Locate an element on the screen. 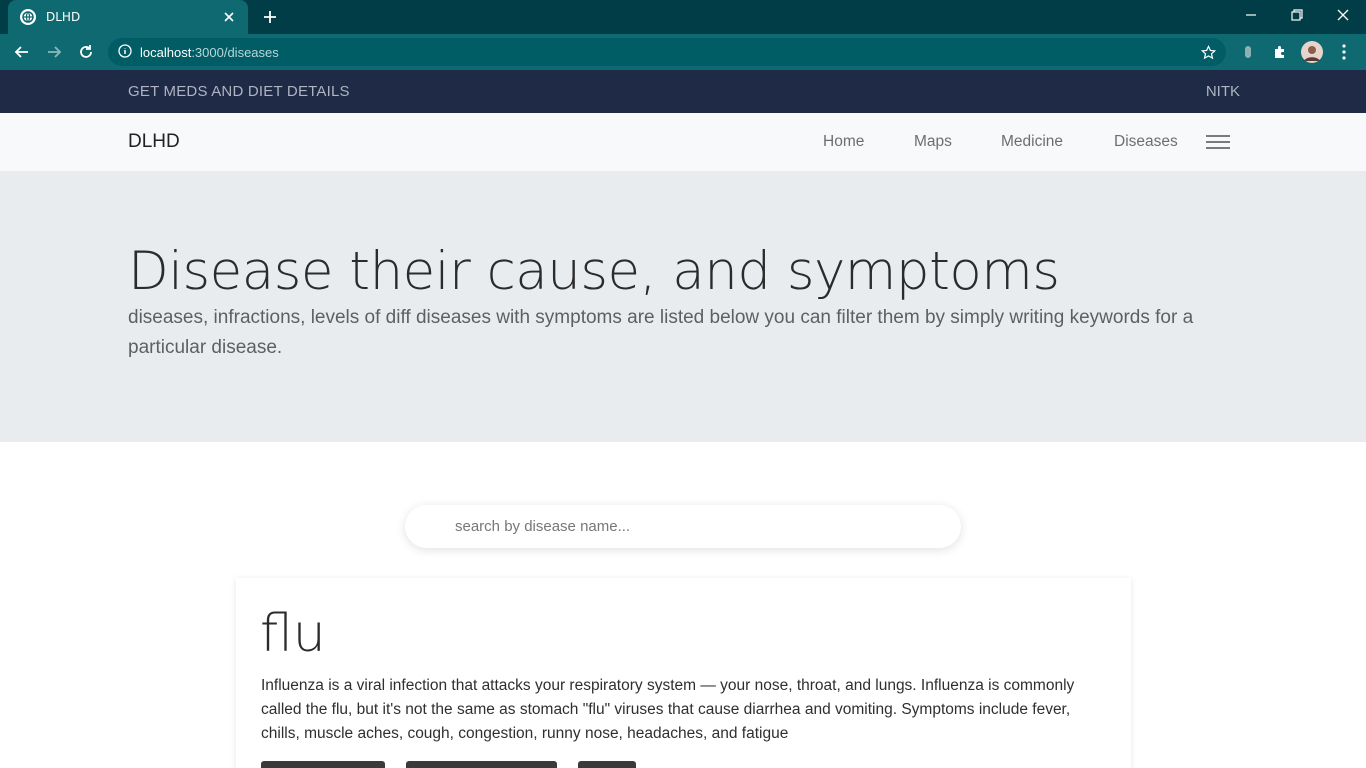 Image resolution: width=1366 pixels, height=768 pixels. hamburger-menu-icon is located at coordinates (1218, 142).